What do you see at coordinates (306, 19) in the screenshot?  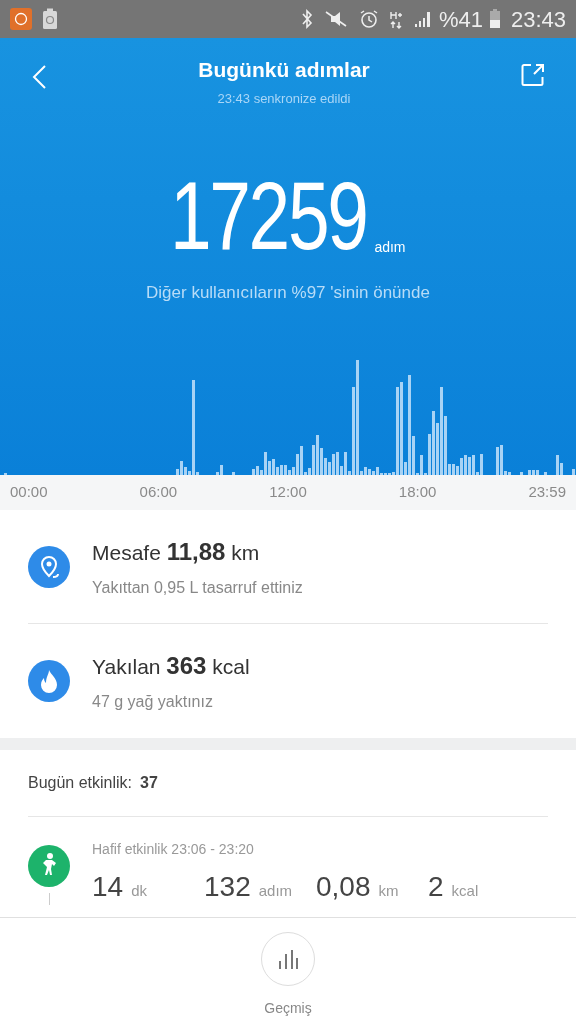 I see `bluetooth-icon` at bounding box center [306, 19].